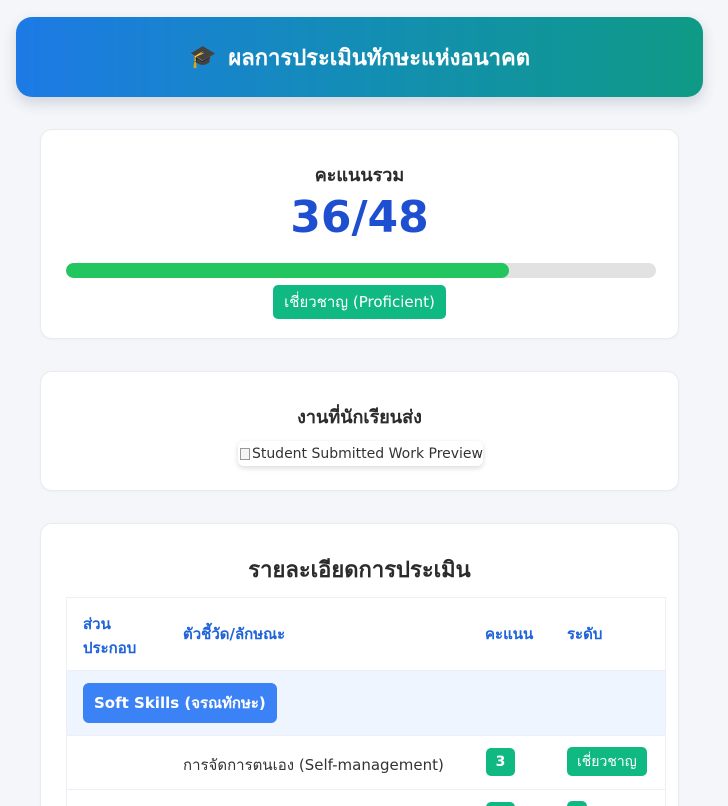  Describe the element at coordinates (202, 57) in the screenshot. I see `graduation-cap-icon: 🎓` at that location.